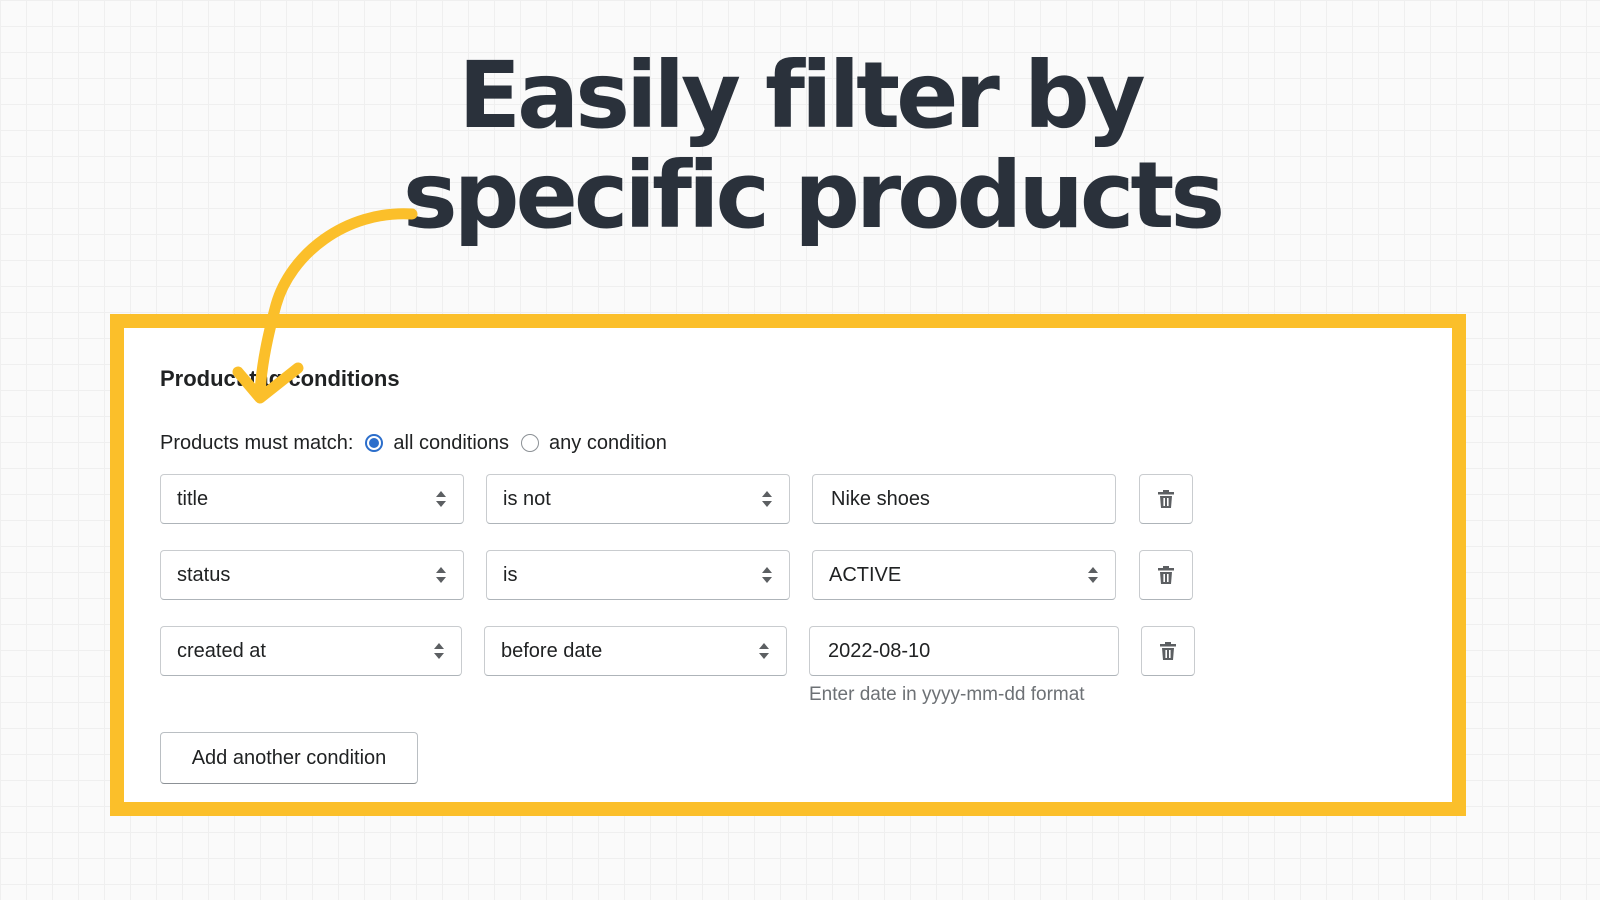  What do you see at coordinates (325, 306) in the screenshot?
I see `curved-arrow-icon` at bounding box center [325, 306].